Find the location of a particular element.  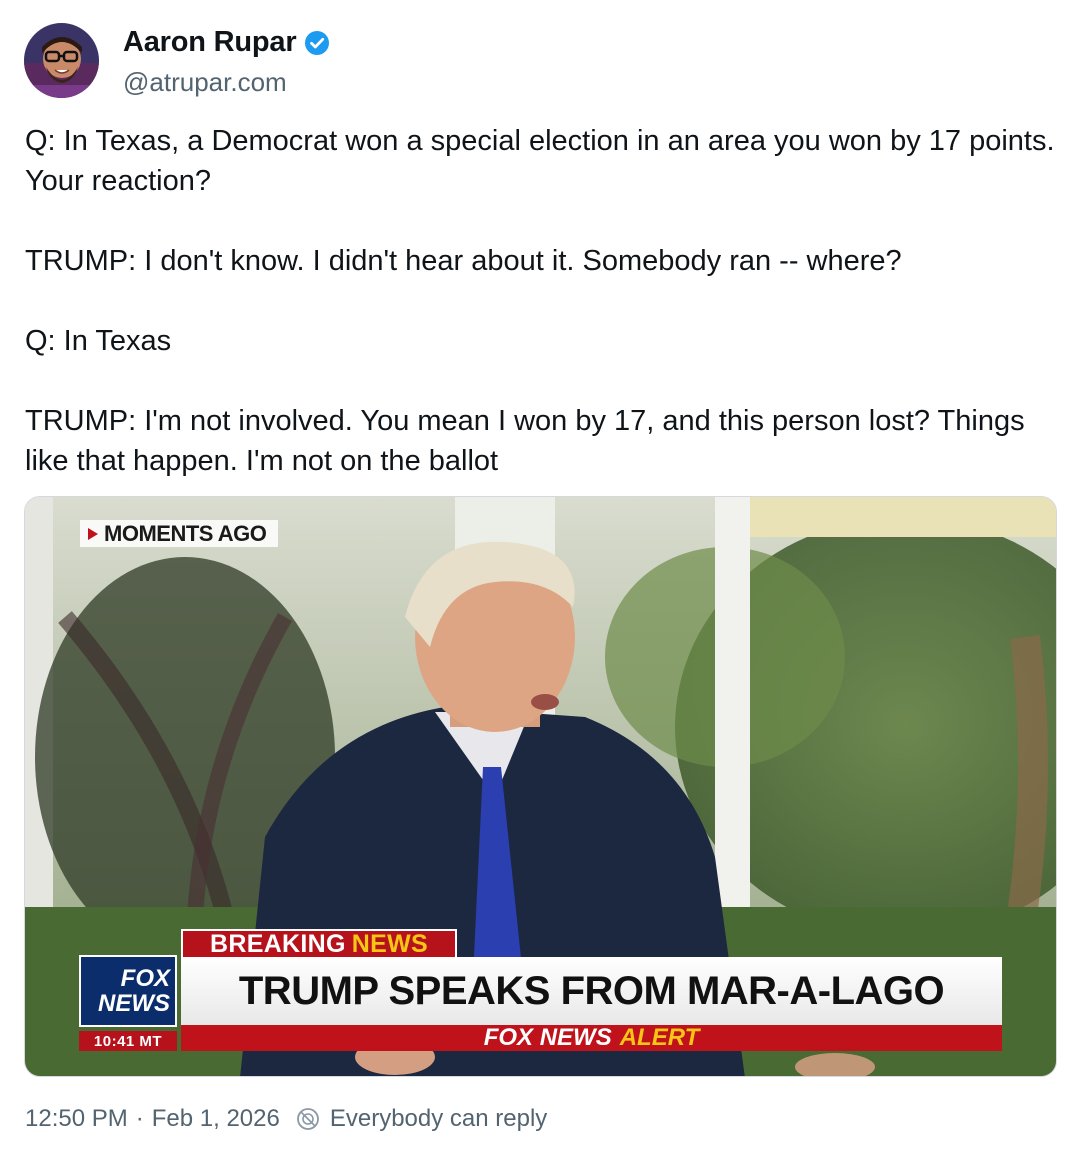

handle: @atrupar.com is located at coordinates (205, 82).